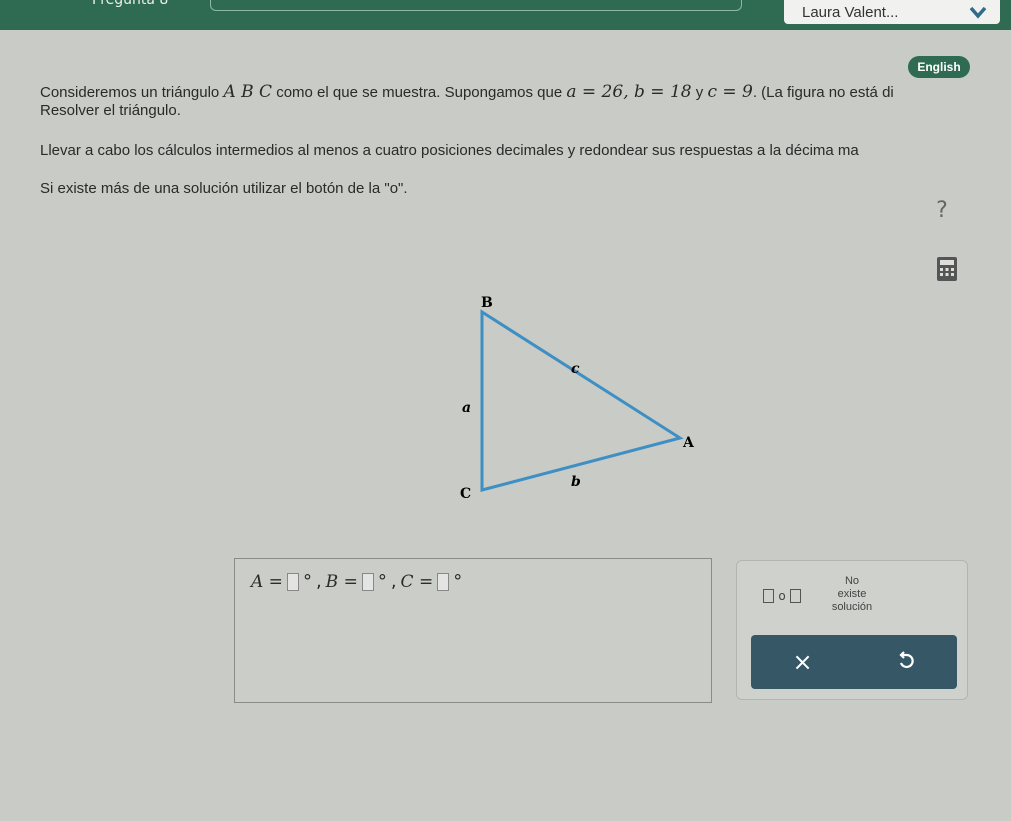  I want to click on triangle-name: A B C, so click(248, 92).